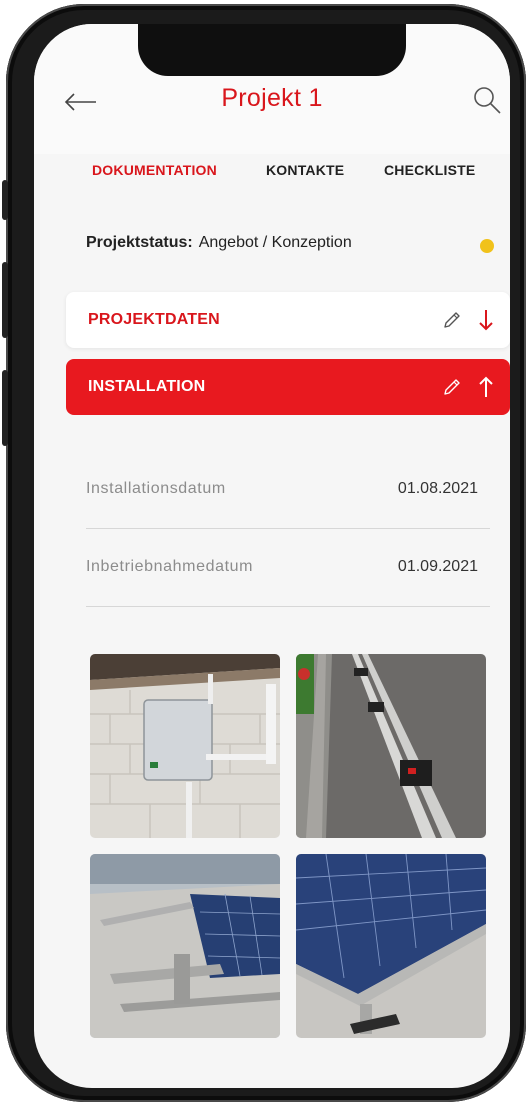 This screenshot has height=1106, width=531. Describe the element at coordinates (154, 319) in the screenshot. I see `section-label: PROJEKTDATEN` at that location.